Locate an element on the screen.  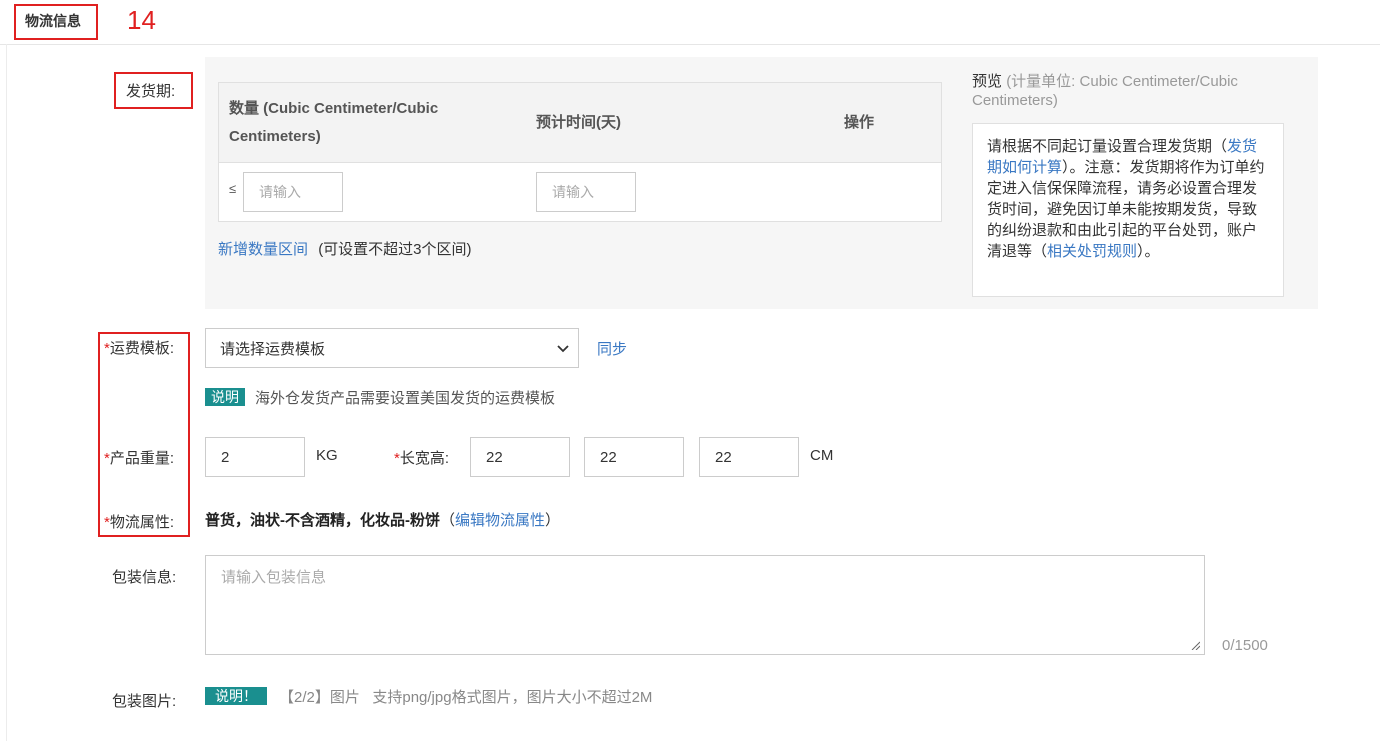
width-value: 22 is located at coordinates (608, 457).